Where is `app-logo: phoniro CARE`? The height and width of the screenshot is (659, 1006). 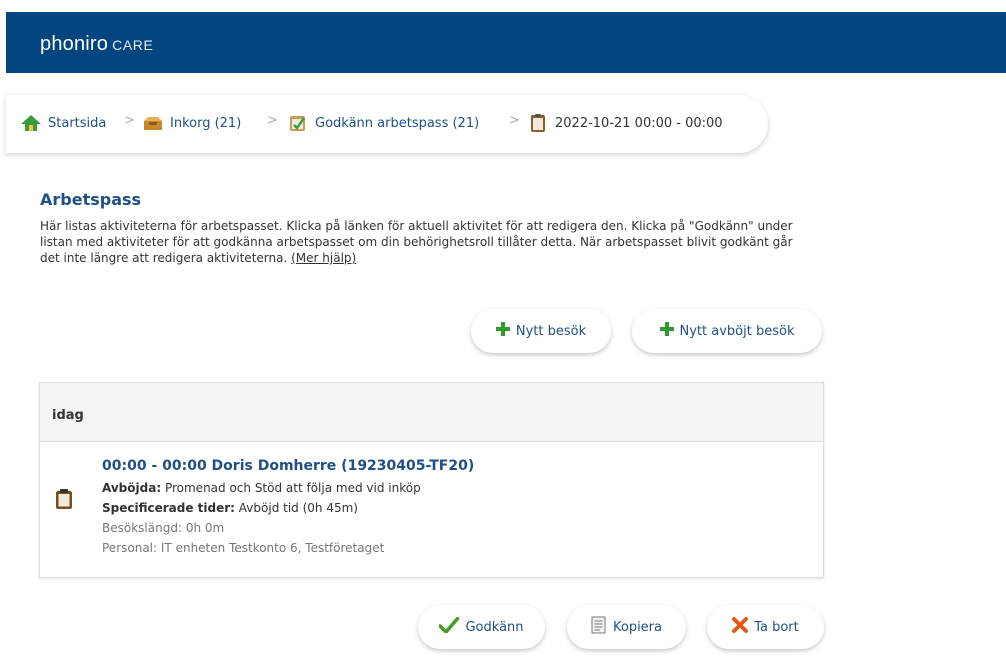
app-logo: phoniro CARE is located at coordinates (96, 44).